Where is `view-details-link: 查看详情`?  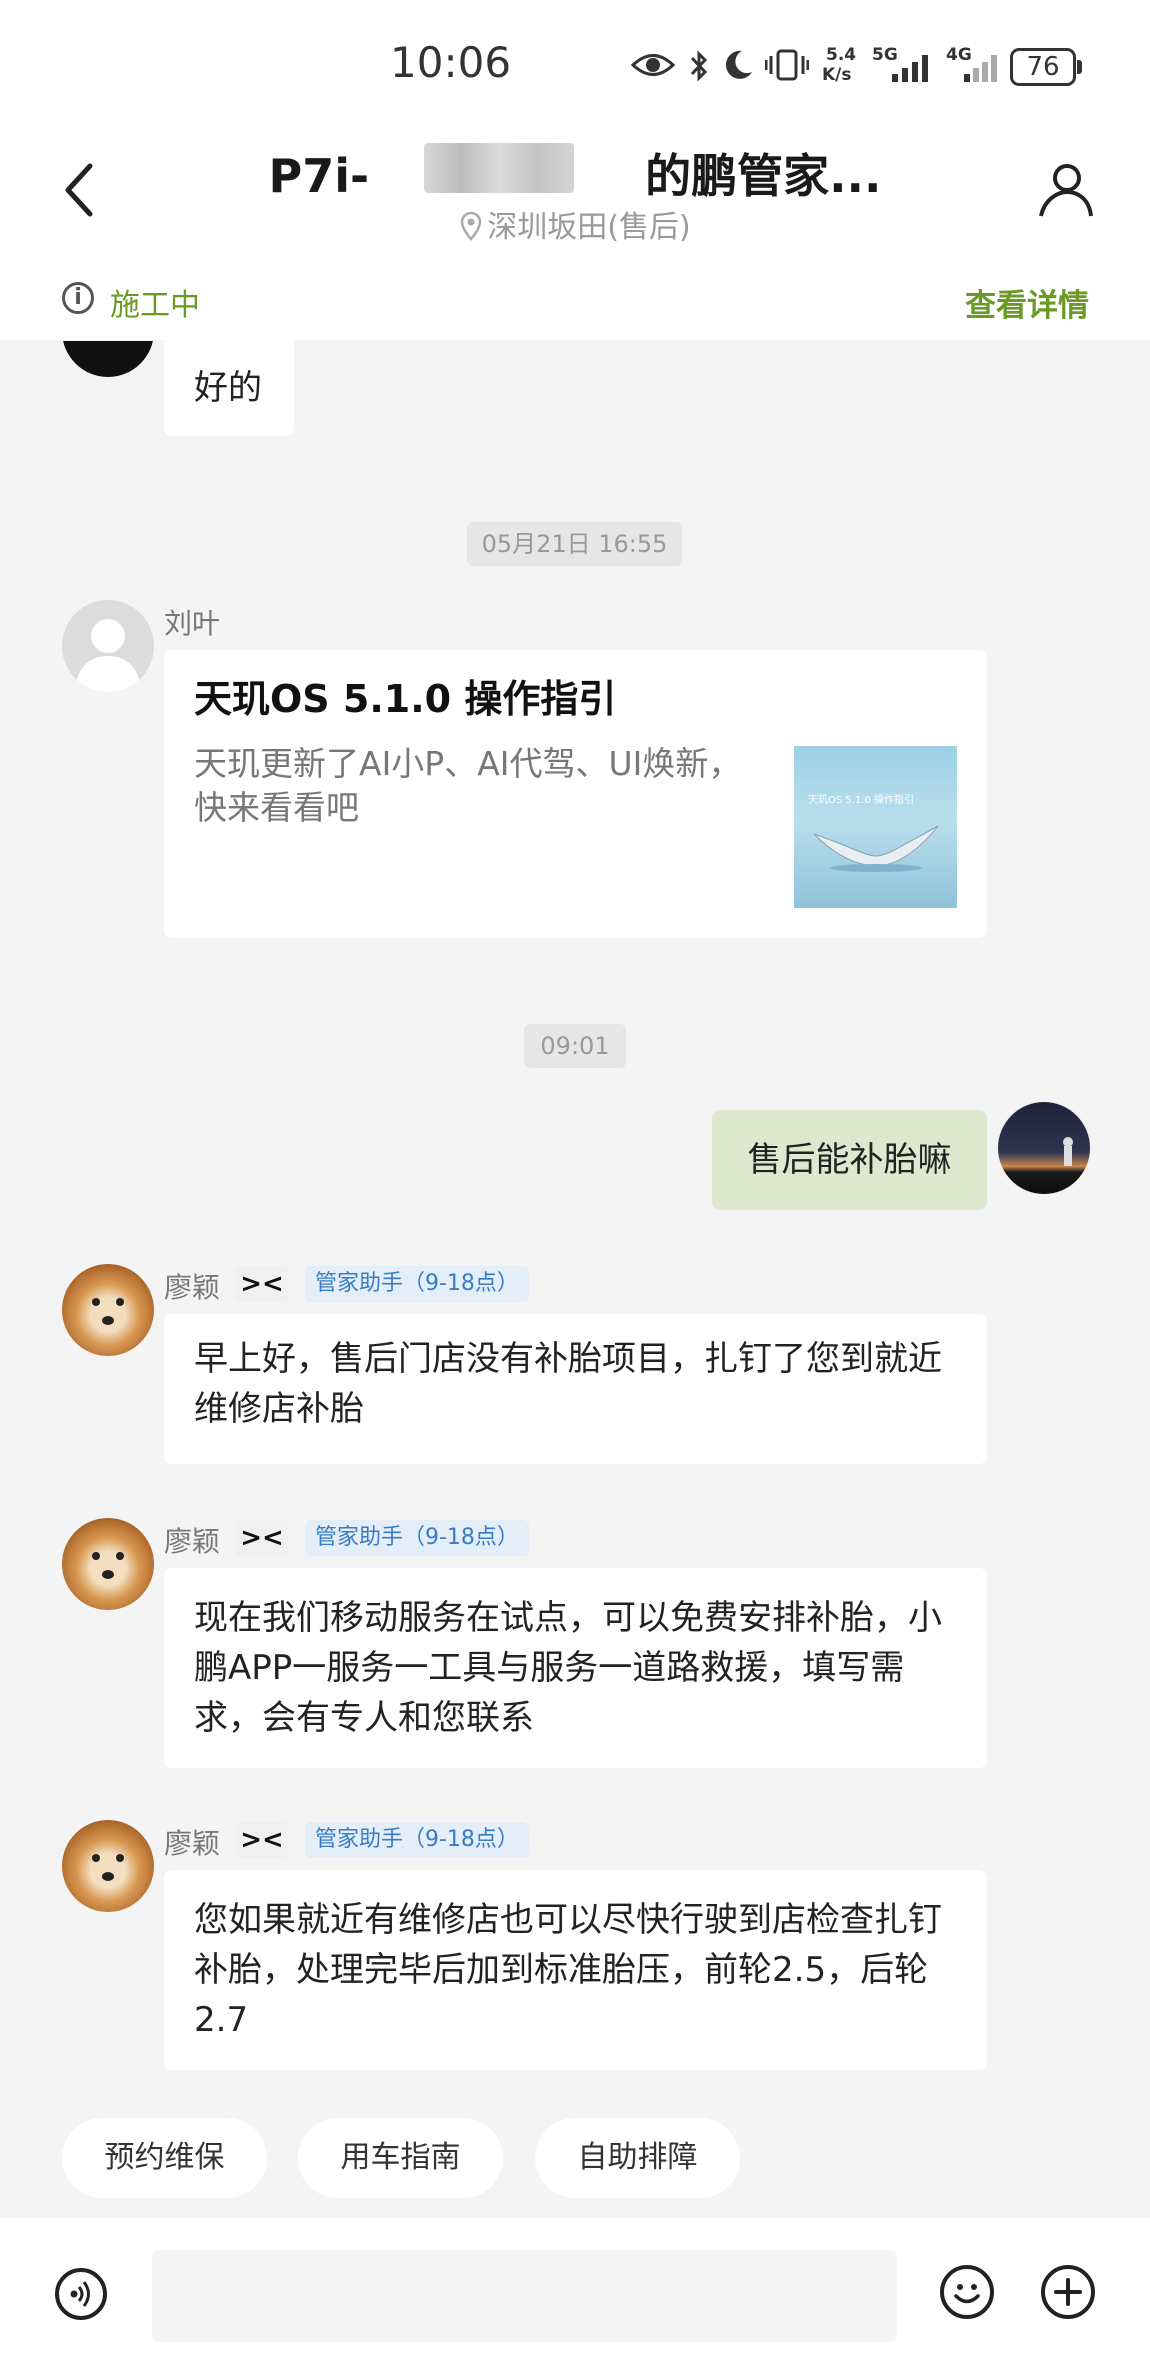 view-details-link: 查看详情 is located at coordinates (1027, 302).